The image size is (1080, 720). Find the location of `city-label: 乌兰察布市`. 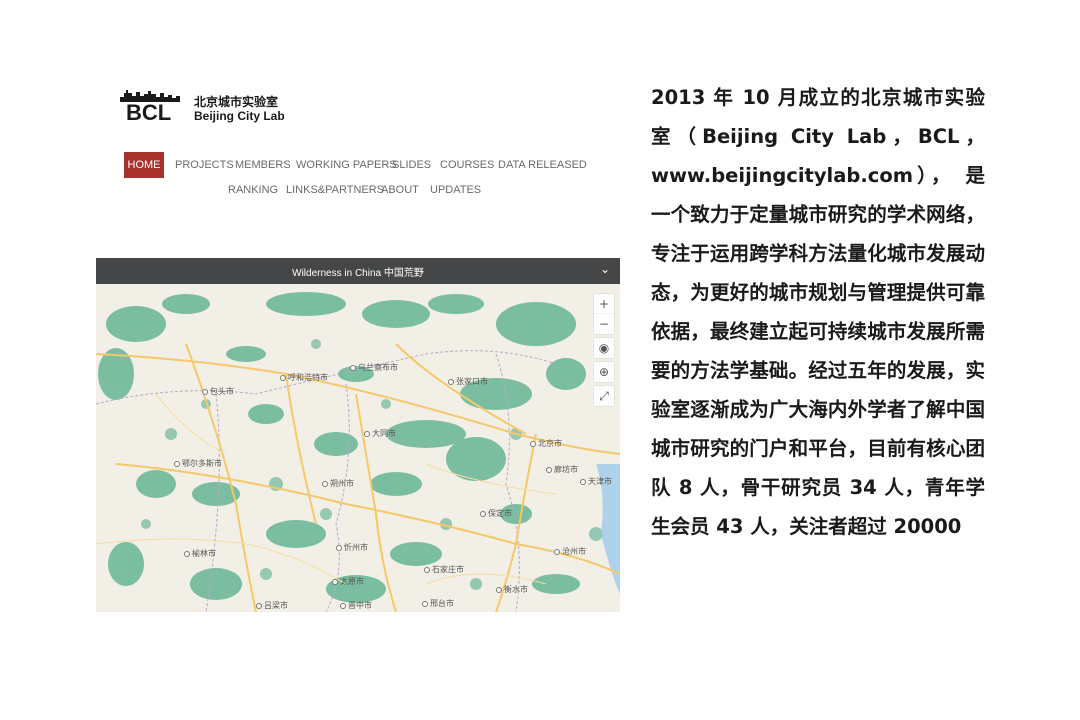

city-label: 乌兰察布市 is located at coordinates (374, 367).